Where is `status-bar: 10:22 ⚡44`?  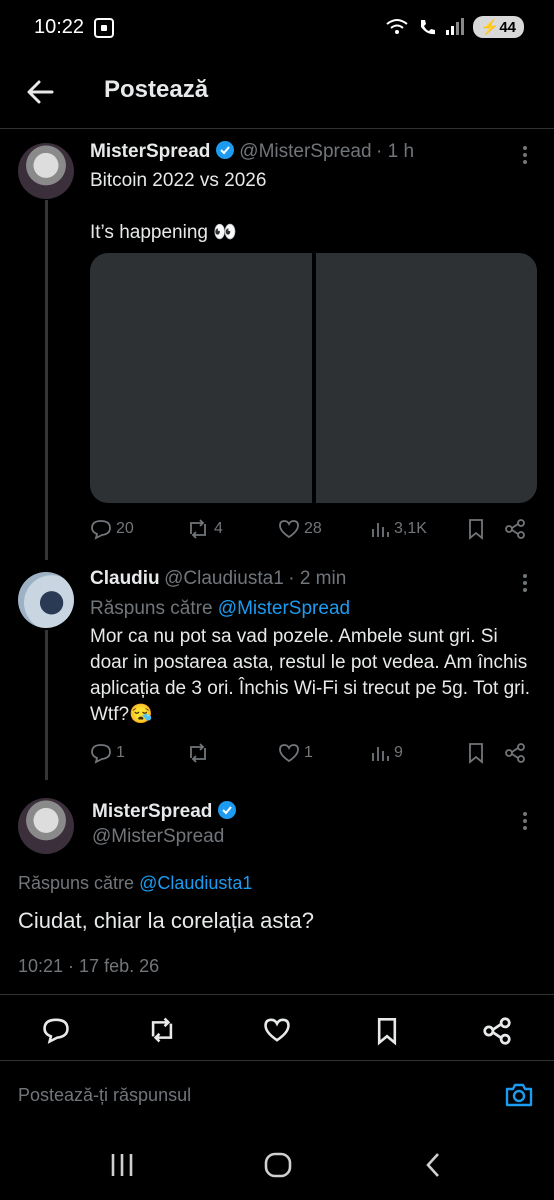 status-bar: 10:22 ⚡44 is located at coordinates (277, 30).